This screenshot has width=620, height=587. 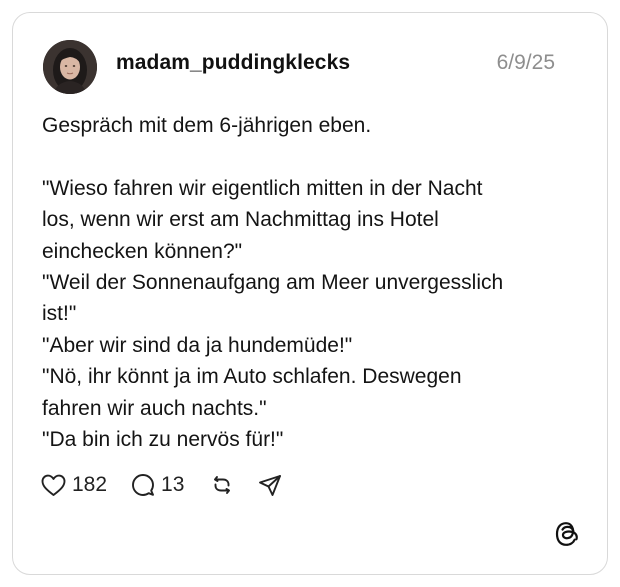 What do you see at coordinates (142, 251) in the screenshot?
I see `post-text-line: einchecken können?"` at bounding box center [142, 251].